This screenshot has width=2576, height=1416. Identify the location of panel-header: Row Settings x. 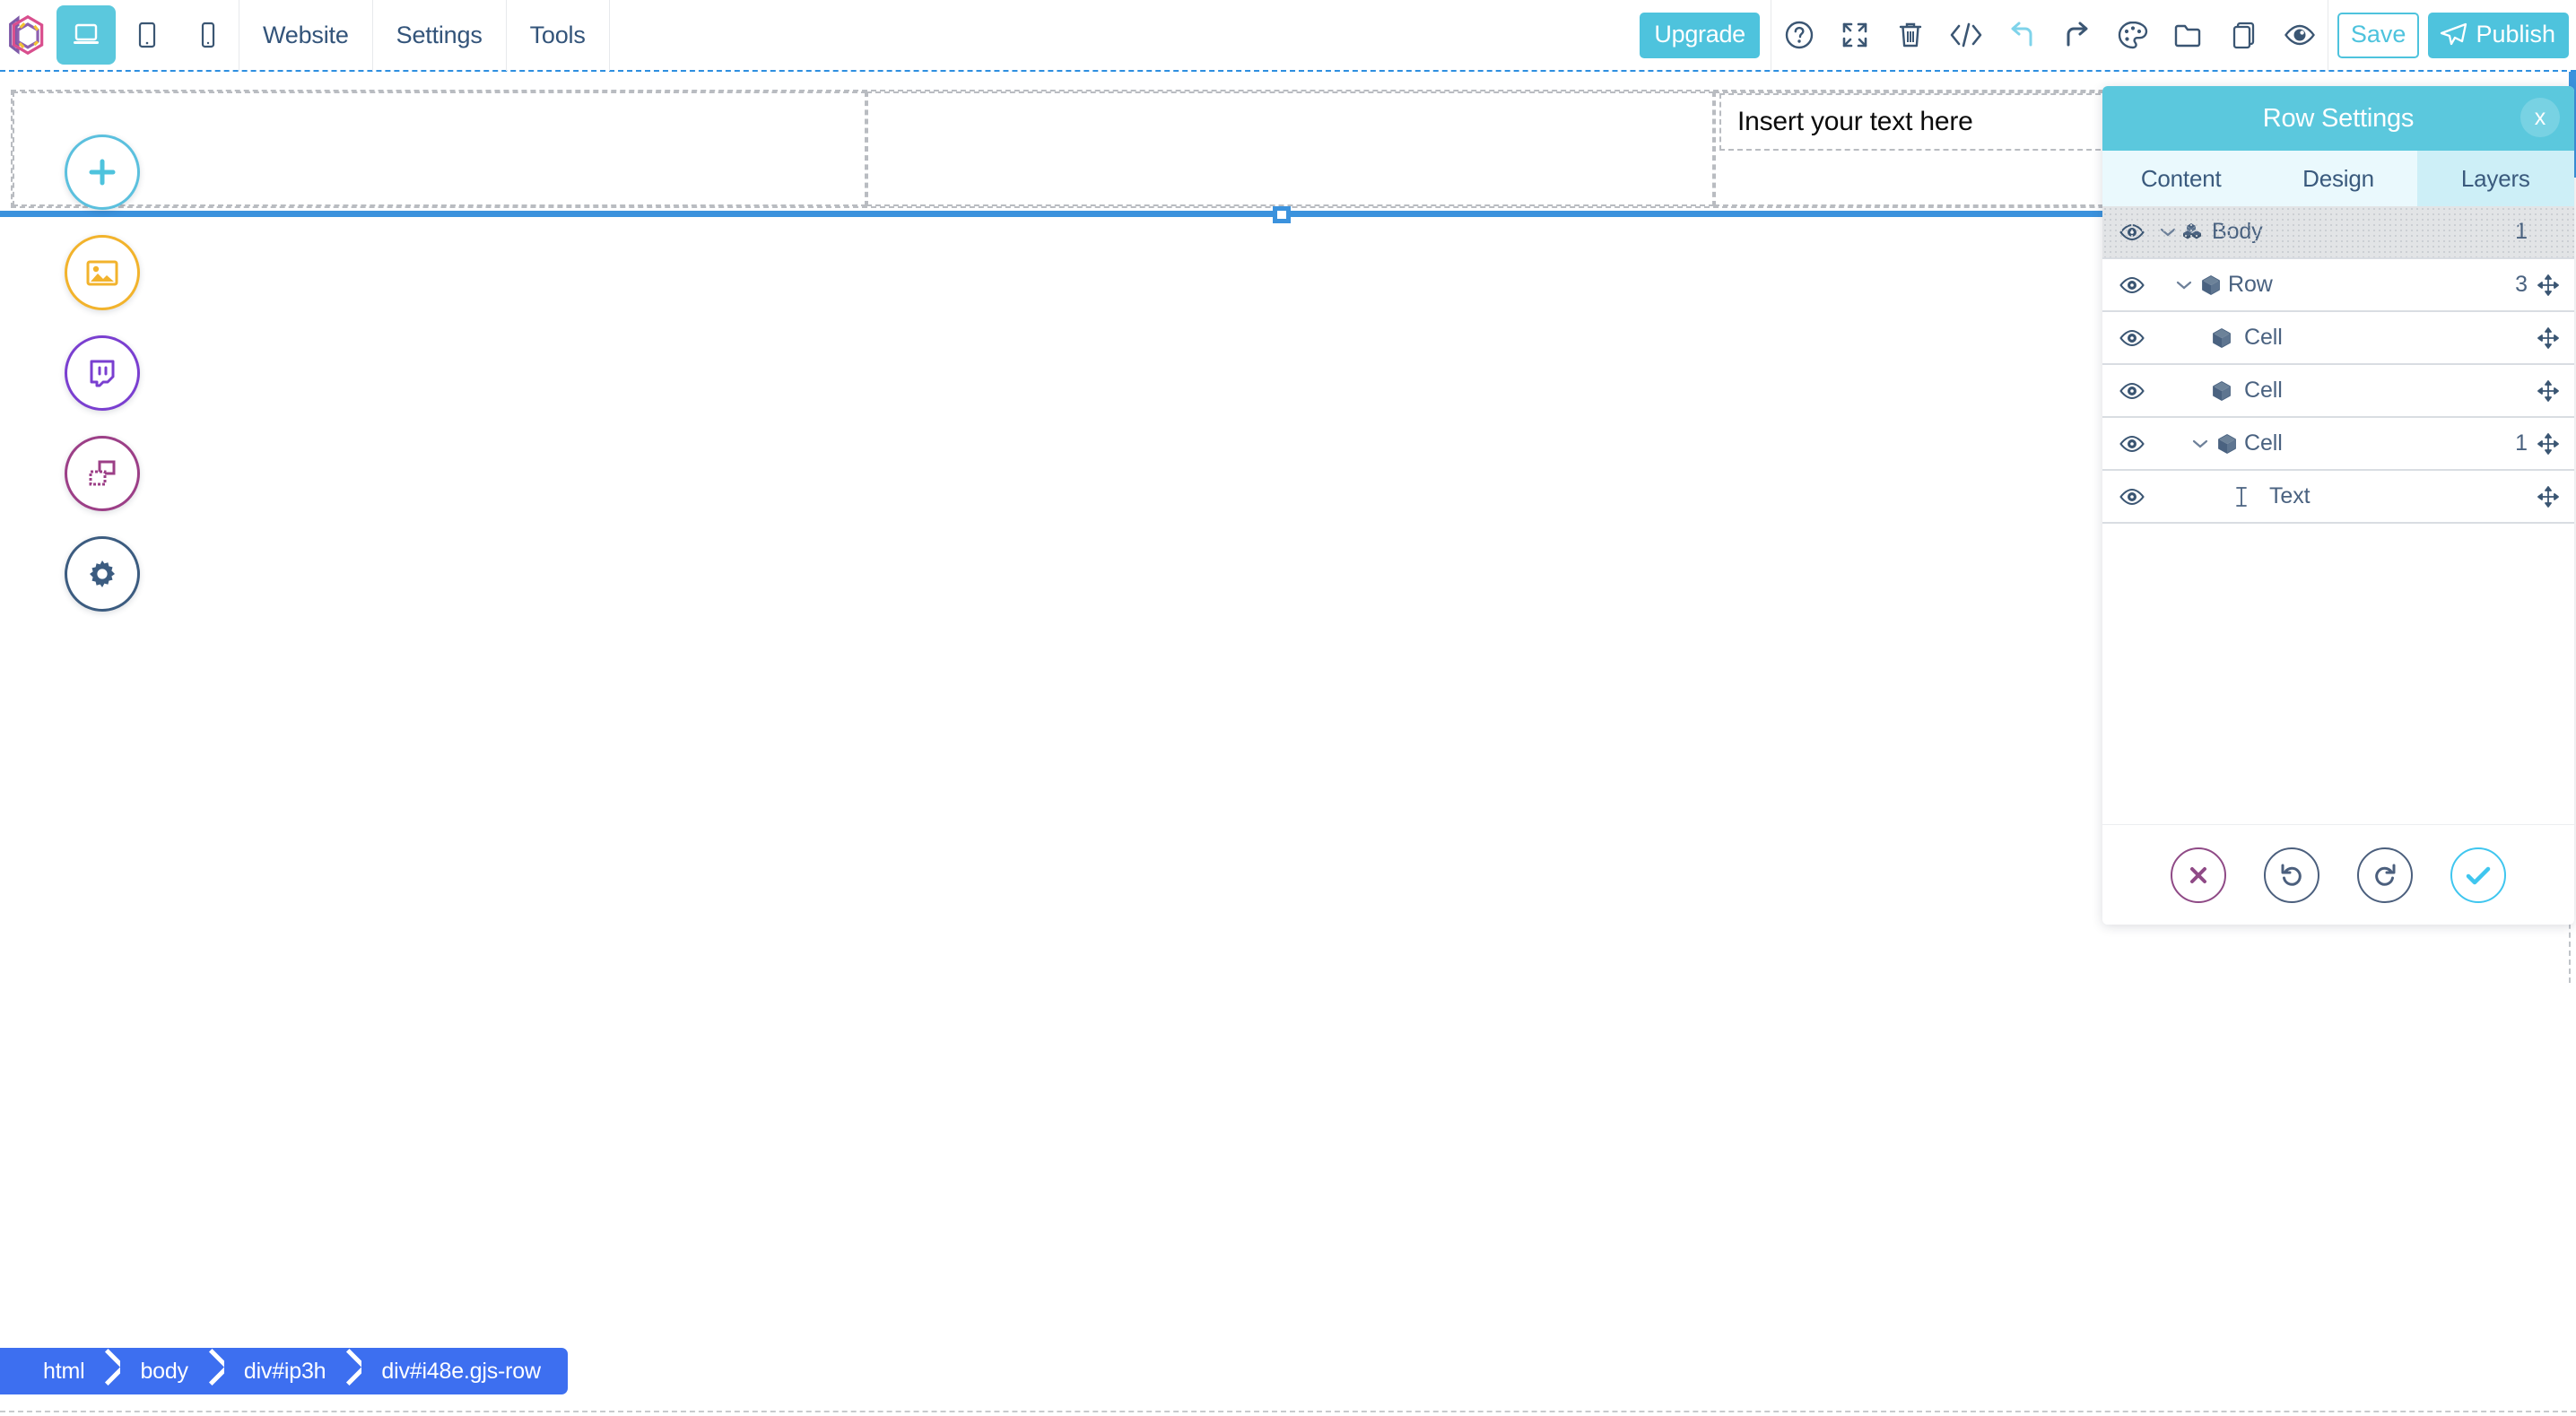
(2338, 118).